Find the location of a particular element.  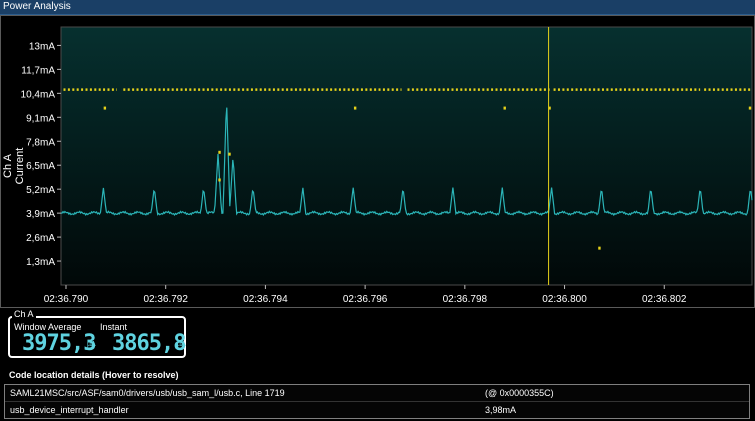

x-tick-label: 02:36.794 is located at coordinates (265, 299).